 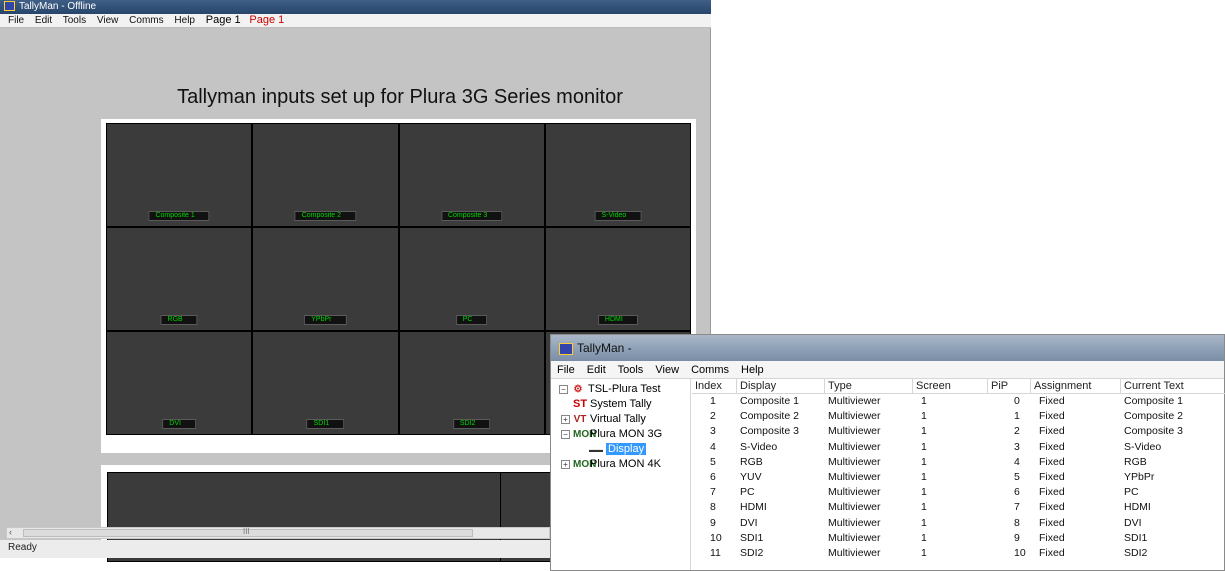 I want to click on tree-item-system-tally: ST System Tally, so click(x=624, y=404).